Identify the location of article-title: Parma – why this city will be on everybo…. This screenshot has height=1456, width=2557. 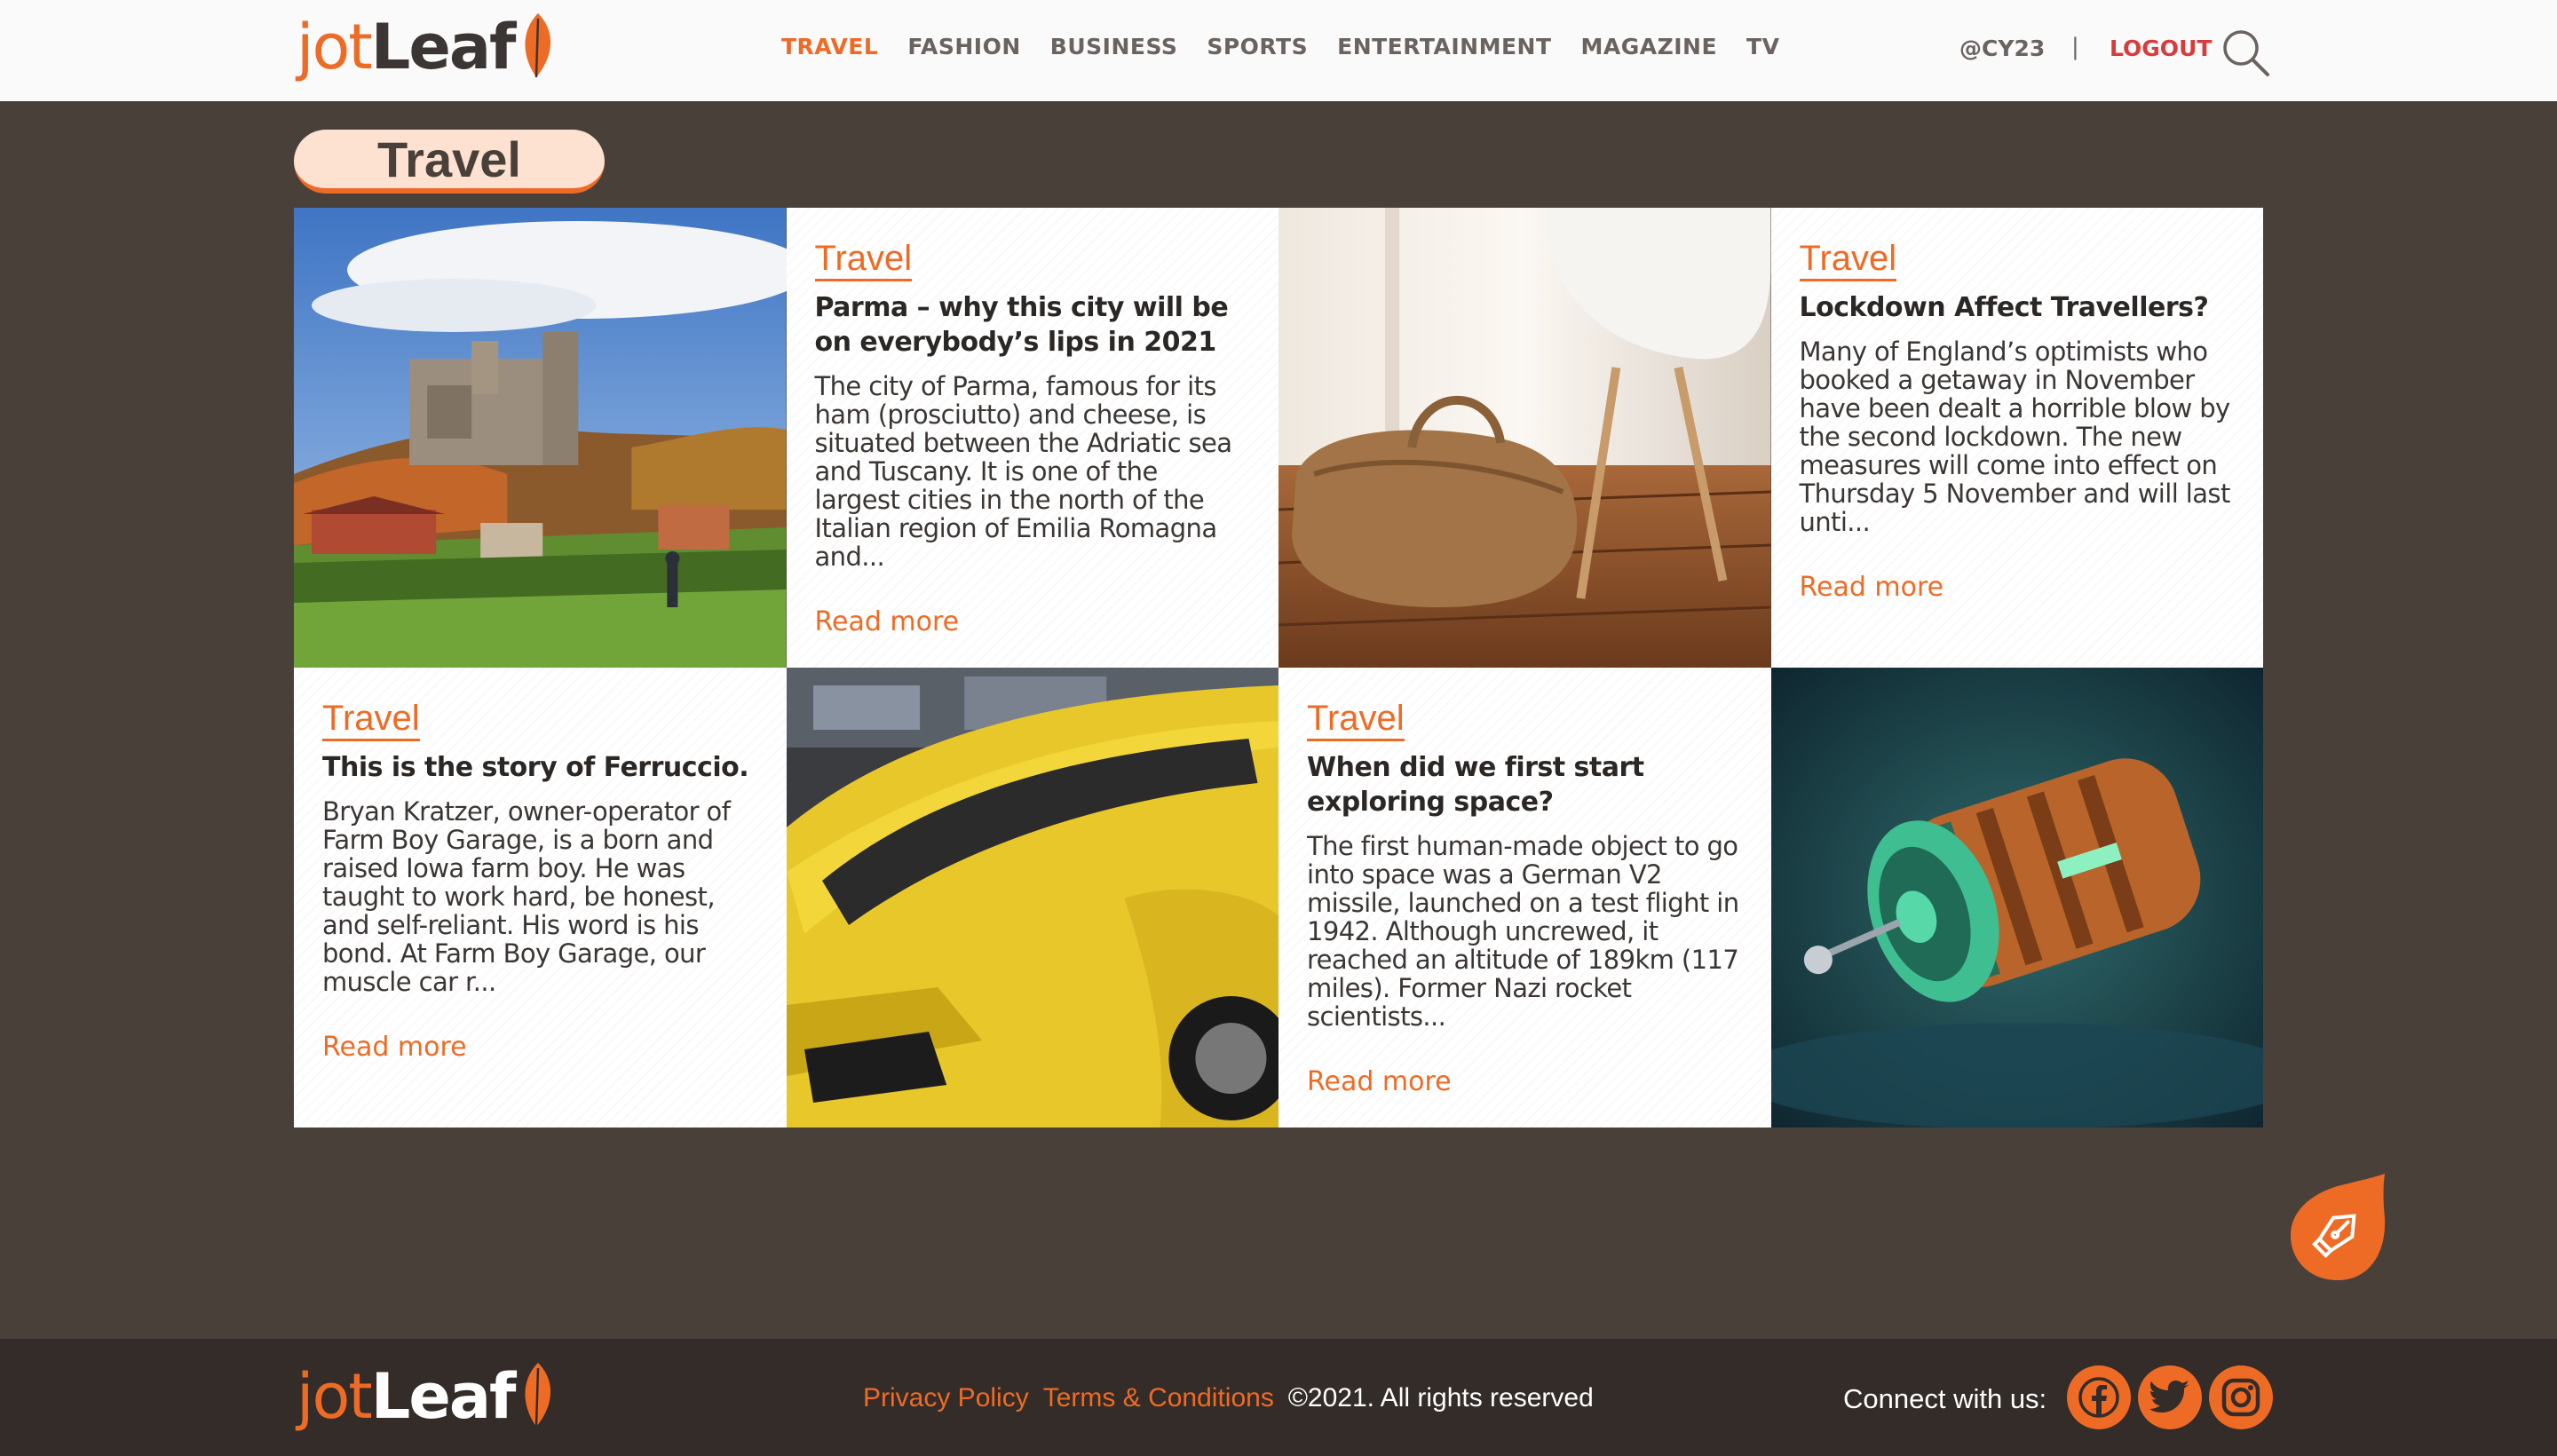
(1033, 325).